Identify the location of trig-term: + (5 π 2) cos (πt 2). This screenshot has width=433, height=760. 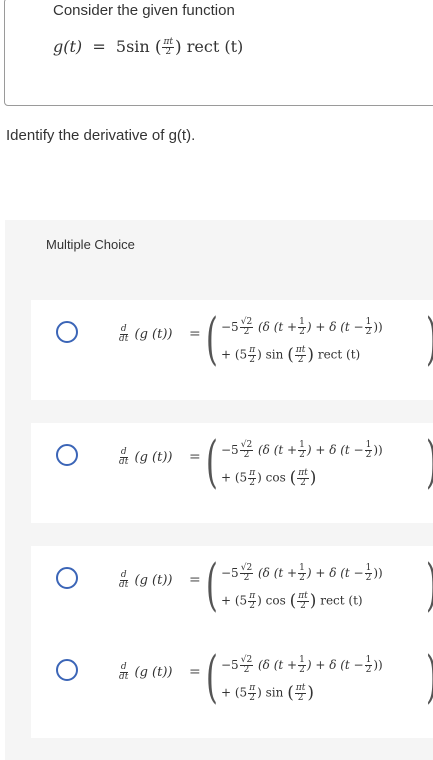
(269, 477).